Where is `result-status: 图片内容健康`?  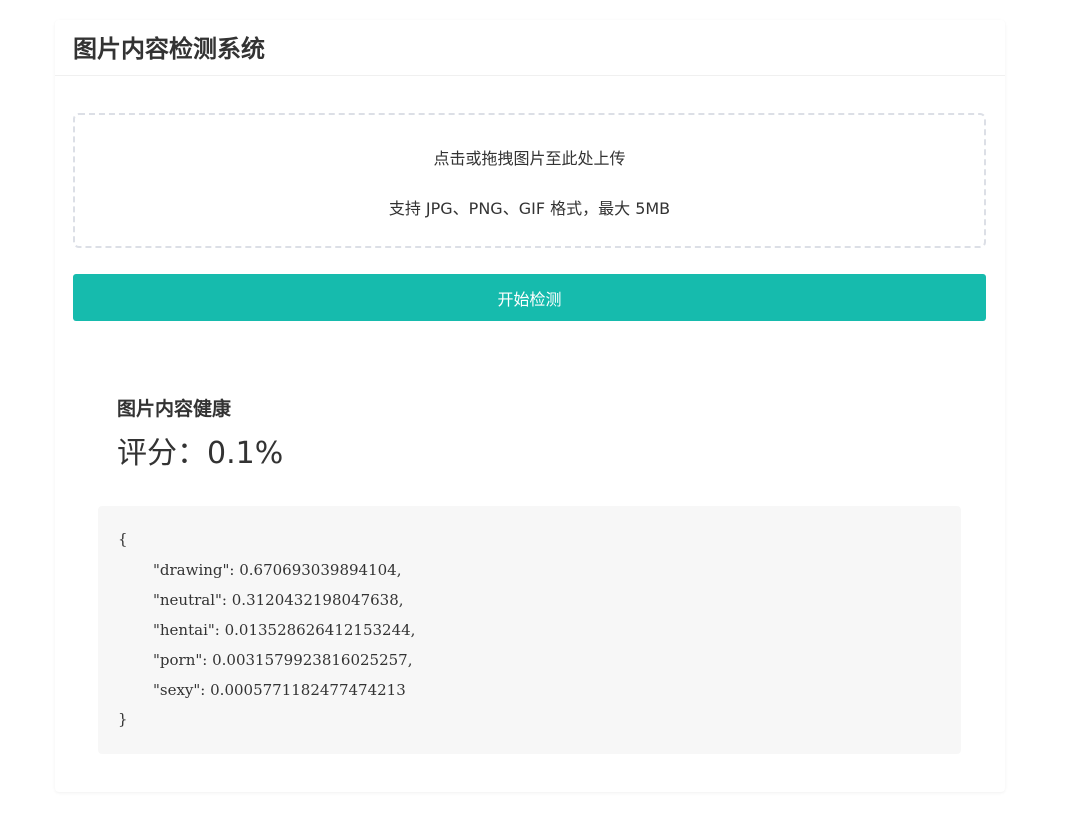 result-status: 图片内容健康 is located at coordinates (174, 409).